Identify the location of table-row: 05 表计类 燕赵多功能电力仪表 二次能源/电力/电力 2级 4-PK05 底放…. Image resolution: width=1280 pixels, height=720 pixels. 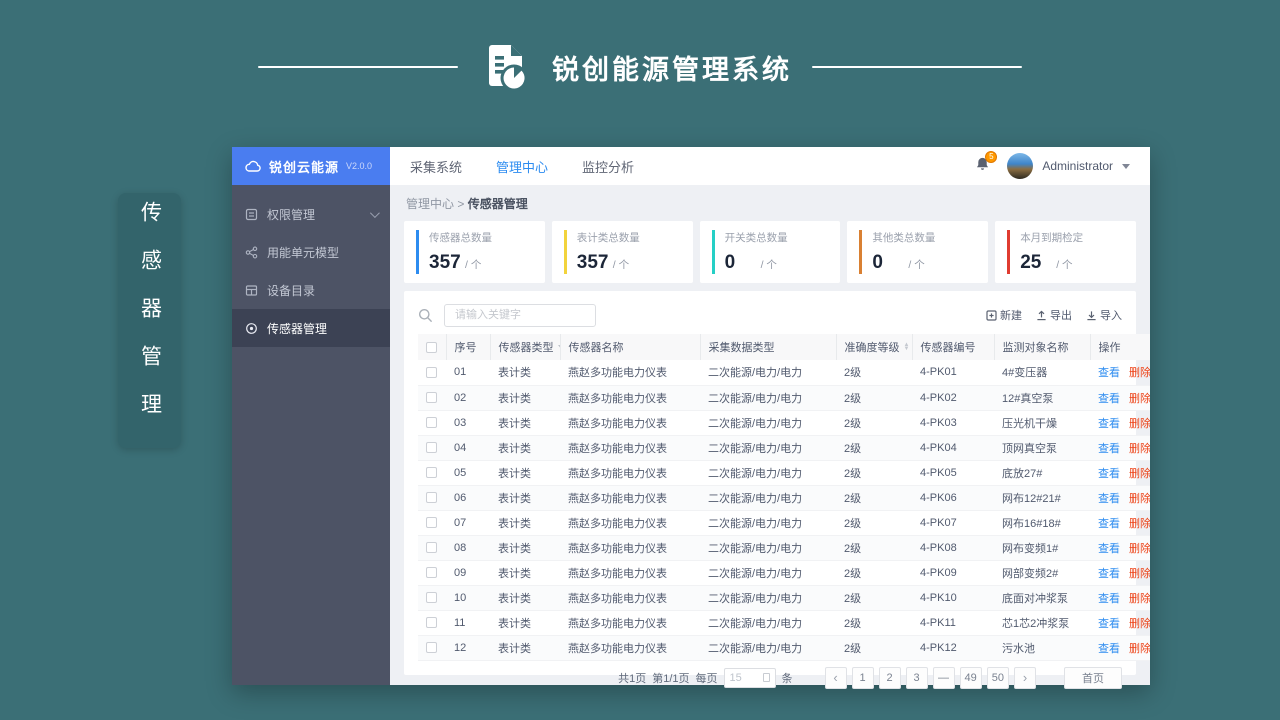
(784, 473).